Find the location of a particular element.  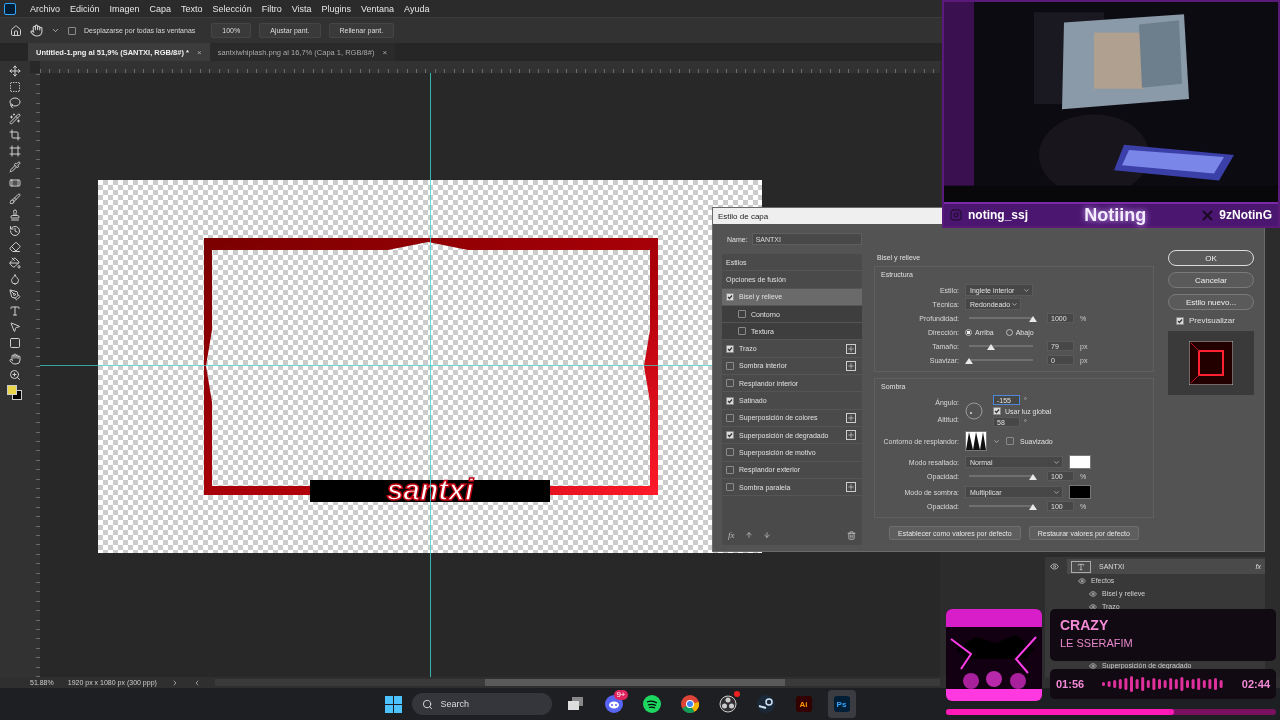

color-swatches is located at coordinates (15, 393).